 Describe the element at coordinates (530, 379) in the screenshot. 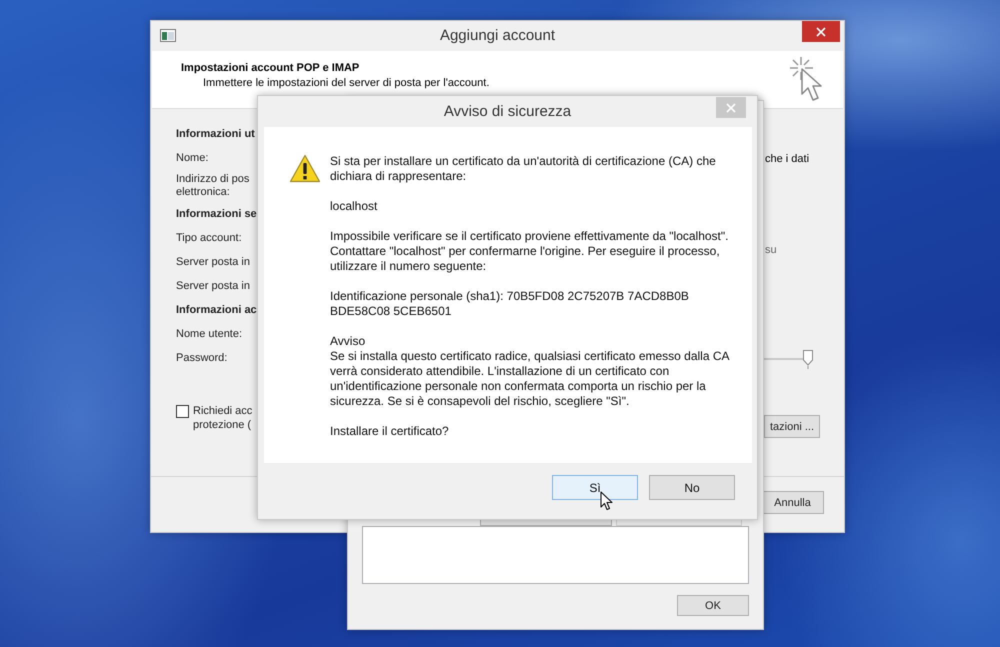

I see `dialog-text: Se si installa questo certificato radice, qualsiasi certificato emesso dalla CA verrà considerato attendibile. L'installazione di un certificato con un'identificazione personale non confermata comporta un rischio per la sicurezza. Se si è consapevoli del rischio, scegliere "Sì".` at that location.